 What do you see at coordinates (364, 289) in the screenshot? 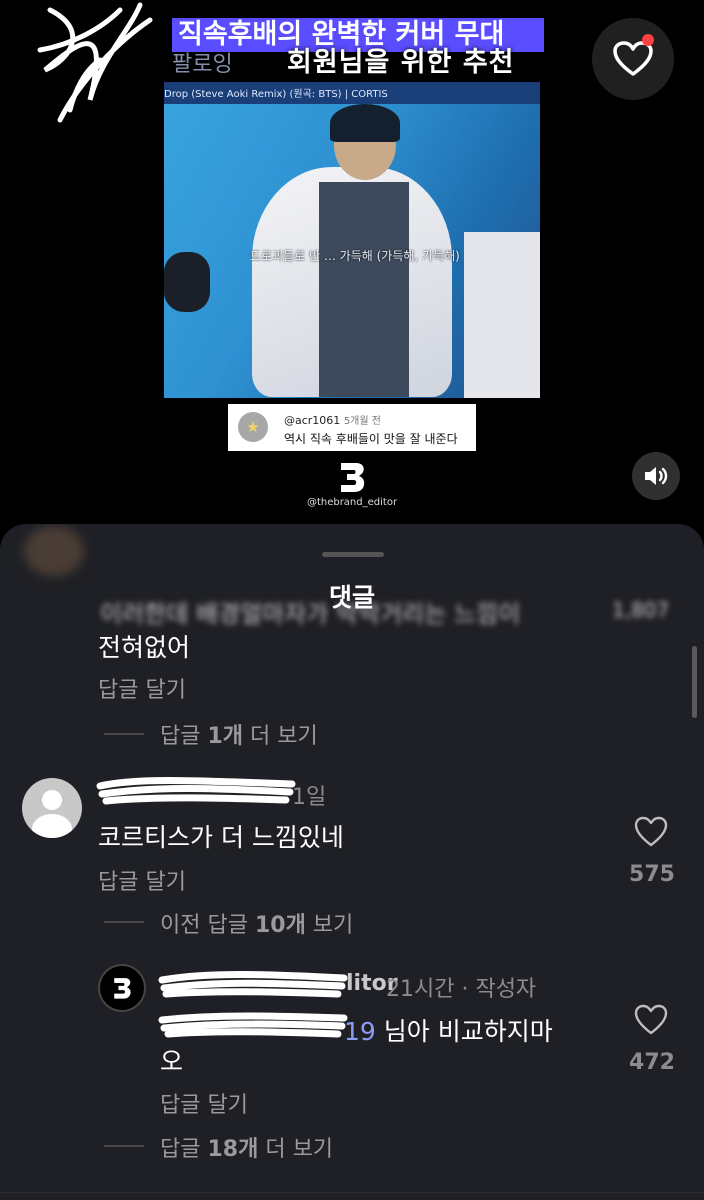
I see `dancer-vest` at bounding box center [364, 289].